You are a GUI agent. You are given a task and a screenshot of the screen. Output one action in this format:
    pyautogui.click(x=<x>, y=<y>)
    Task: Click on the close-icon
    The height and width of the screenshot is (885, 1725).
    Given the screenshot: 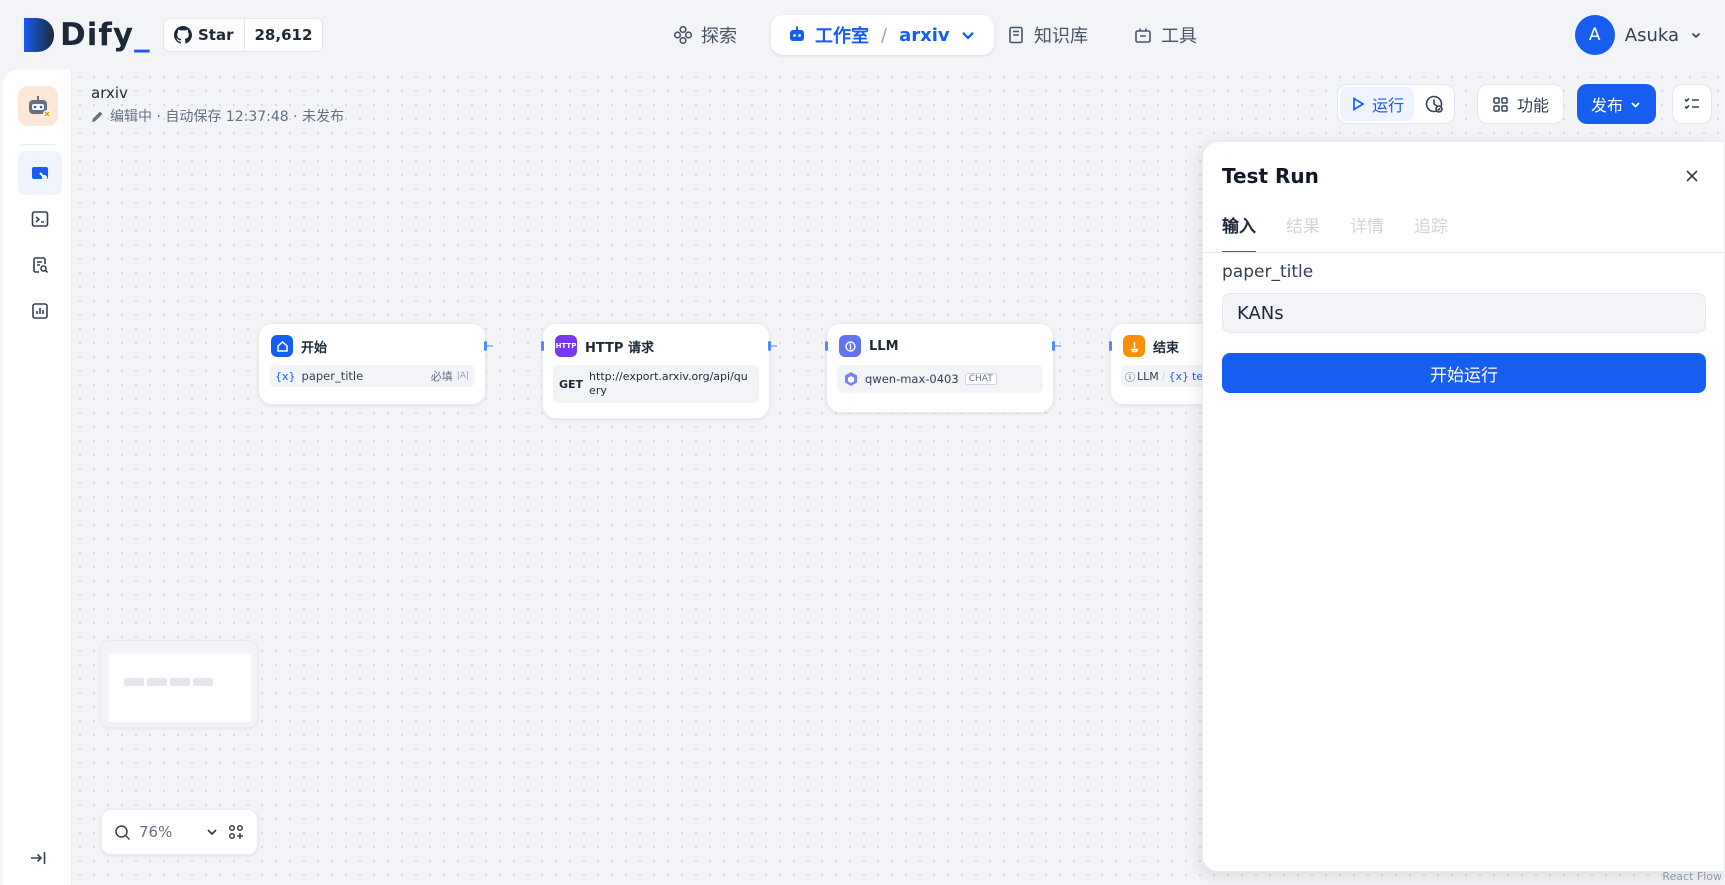 What is the action you would take?
    pyautogui.click(x=1692, y=176)
    